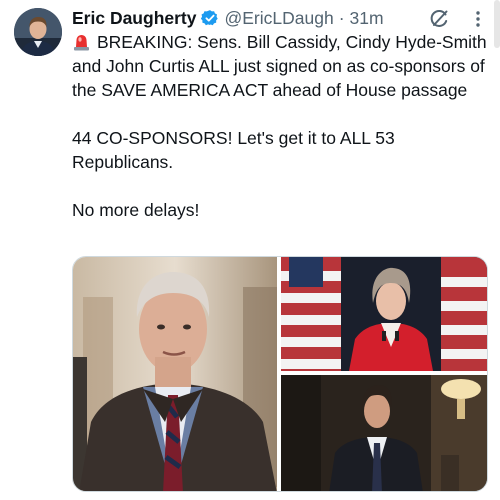 The width and height of the screenshot is (500, 500). I want to click on display-name: Eric Daugherty, so click(134, 18).